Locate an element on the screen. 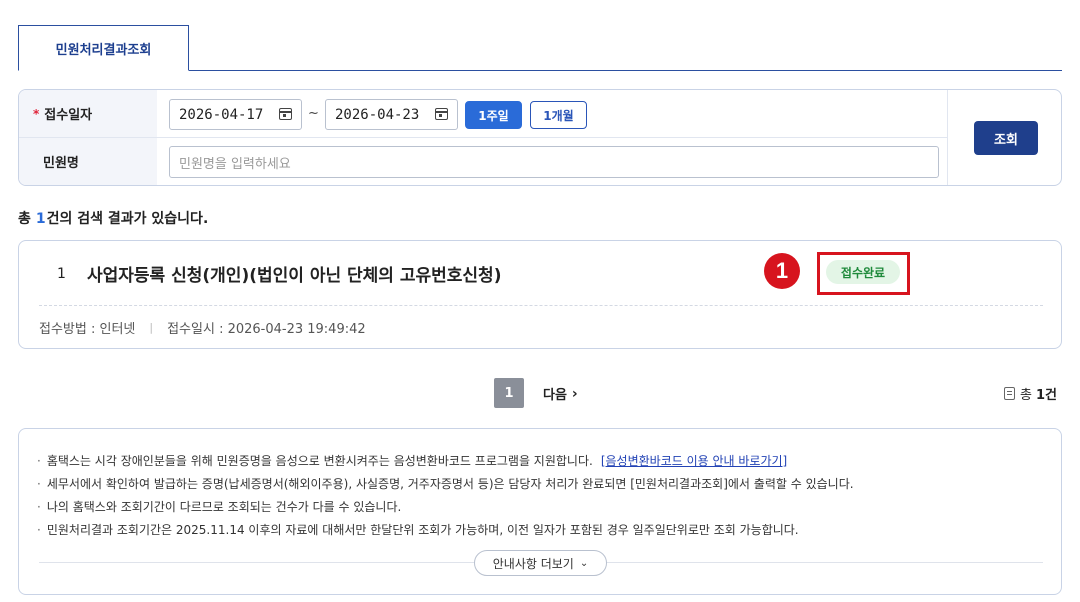  tab-bar: 민원처리결과조회 is located at coordinates (540, 48).